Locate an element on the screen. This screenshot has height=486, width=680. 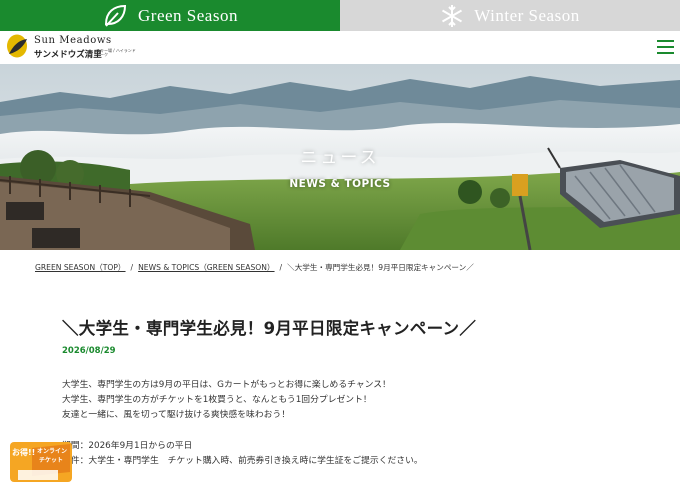
tab-winter-season: Winter Season is located at coordinates (510, 15).